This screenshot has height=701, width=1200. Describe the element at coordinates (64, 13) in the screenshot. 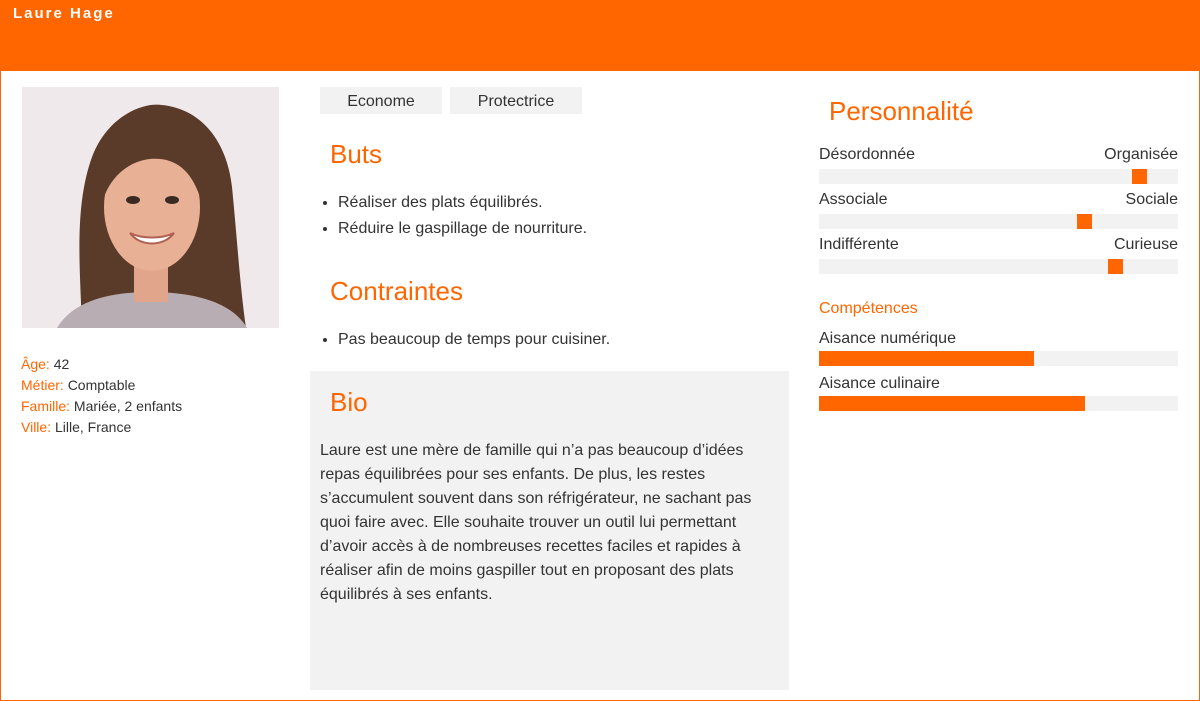

I see `persona-name: Laure Hage` at that location.